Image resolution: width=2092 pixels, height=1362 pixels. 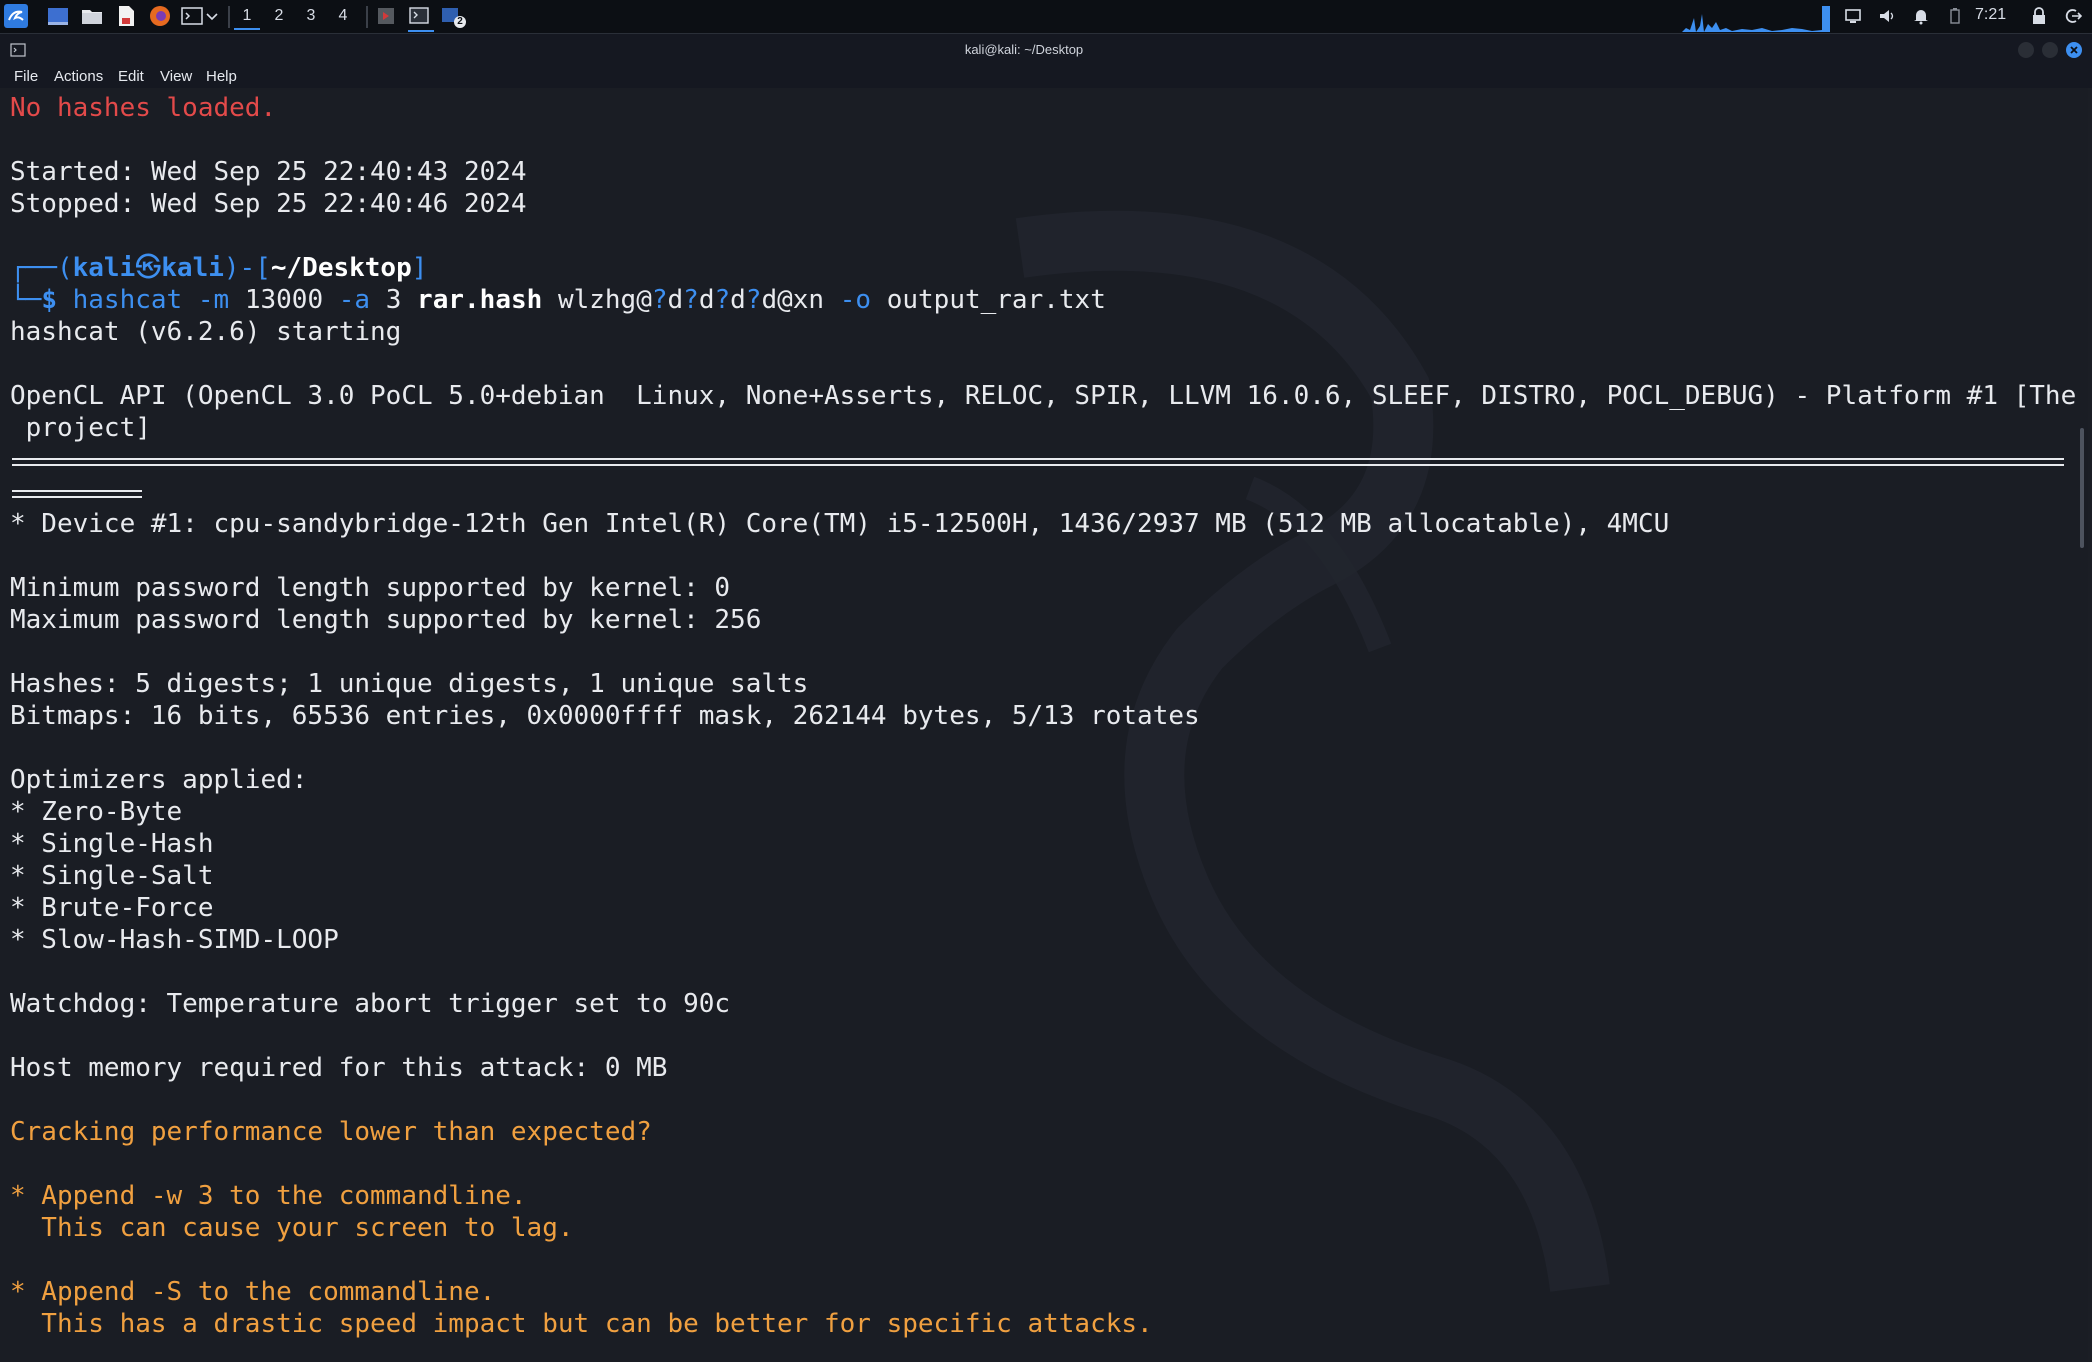 What do you see at coordinates (212, 16) in the screenshot?
I see `chevron-down-icon` at bounding box center [212, 16].